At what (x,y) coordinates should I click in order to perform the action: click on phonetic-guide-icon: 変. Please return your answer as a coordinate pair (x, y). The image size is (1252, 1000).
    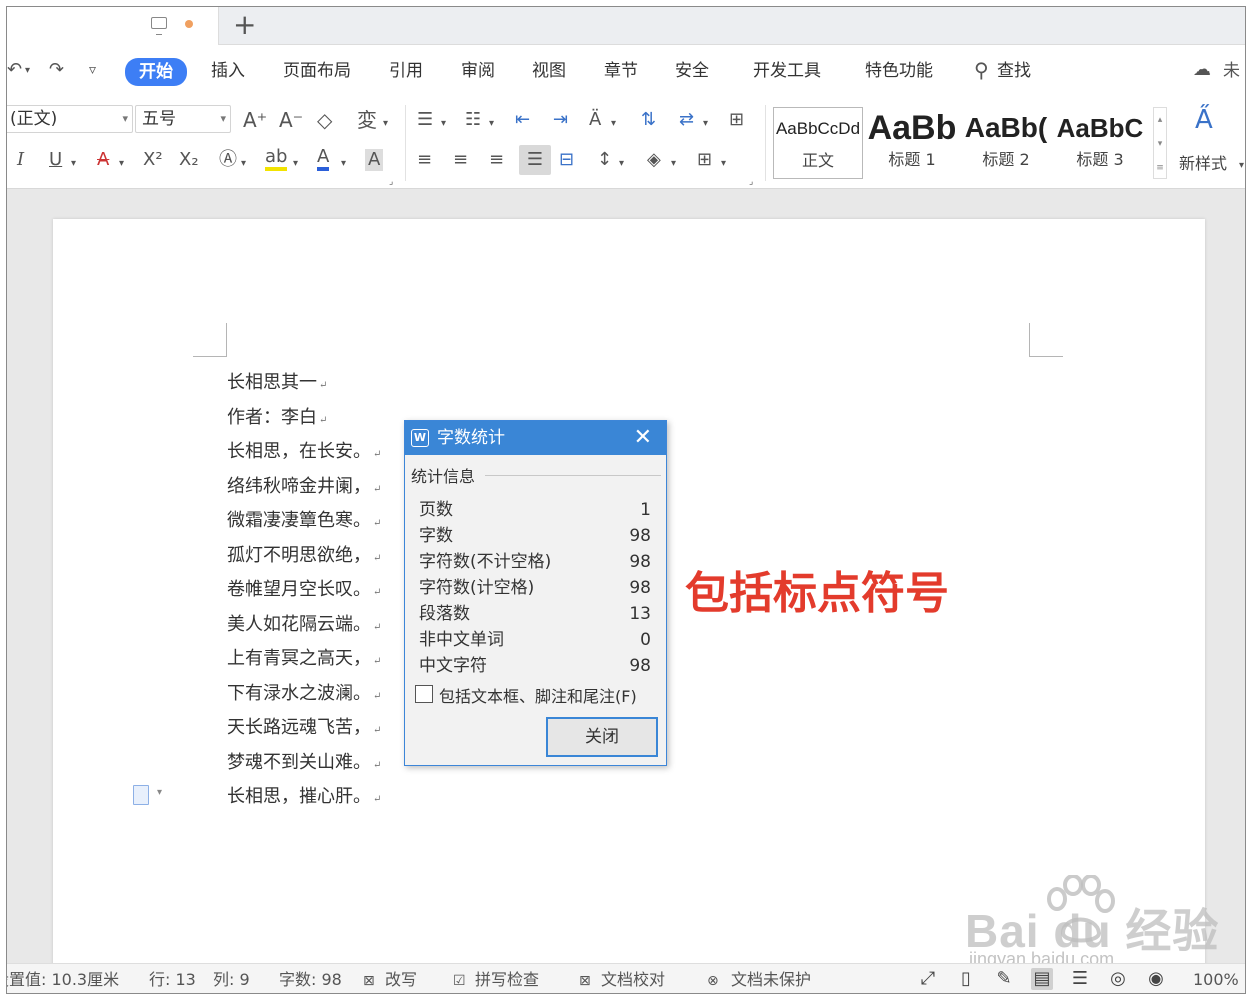
    Looking at the image, I should click on (367, 120).